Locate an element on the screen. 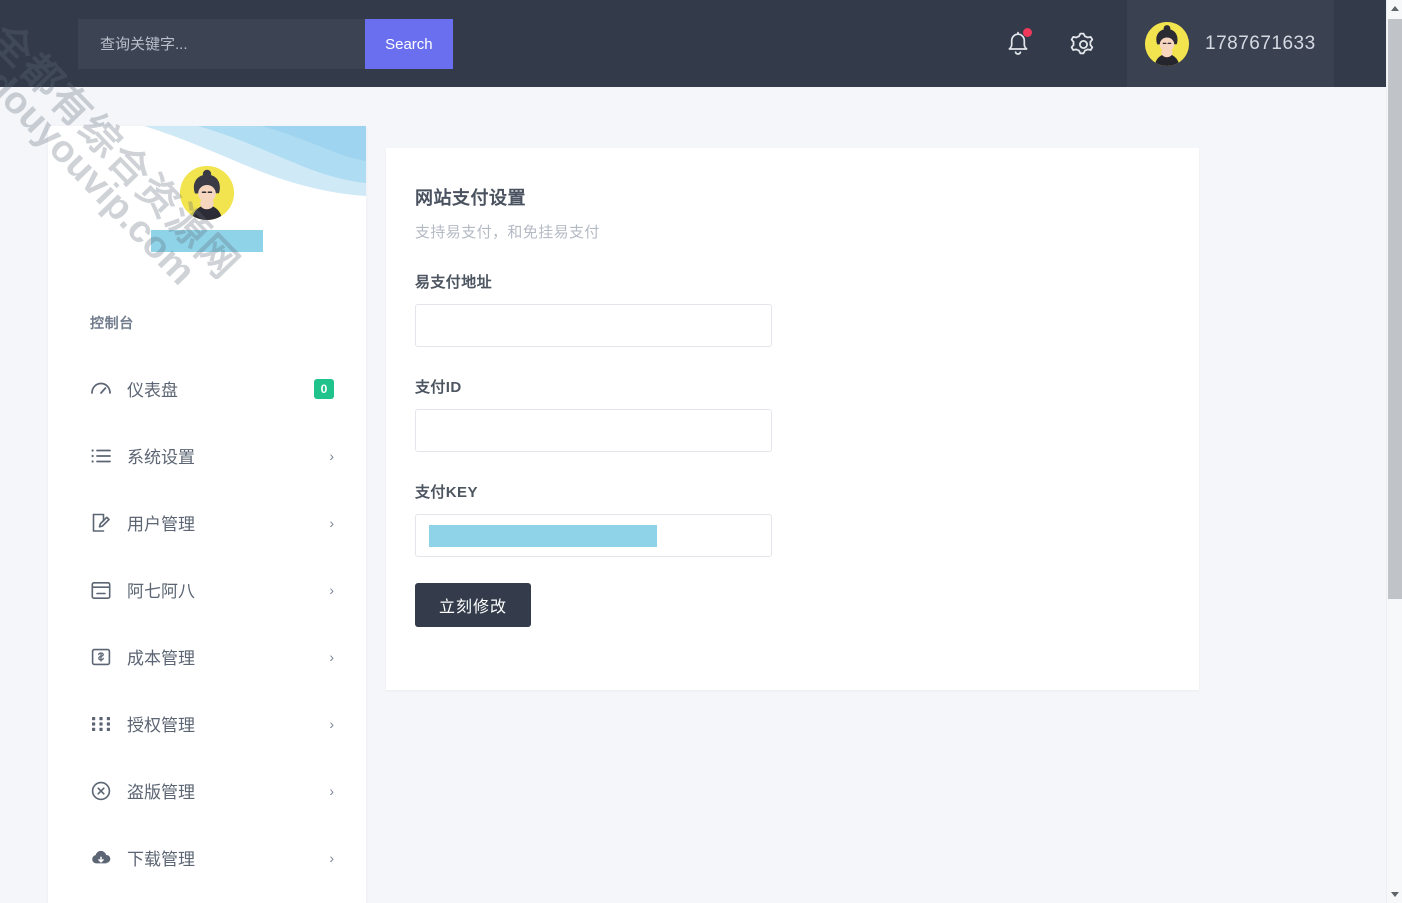 This screenshot has height=903, width=1402. sidebar-item-aqiaba: 阿七阿八 › is located at coordinates (207, 589).